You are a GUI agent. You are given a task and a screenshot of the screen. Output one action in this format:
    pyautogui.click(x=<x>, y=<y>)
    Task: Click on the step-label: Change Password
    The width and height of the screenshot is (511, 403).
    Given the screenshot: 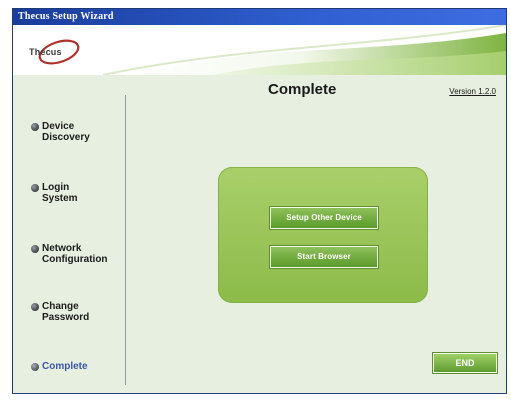 What is the action you would take?
    pyautogui.click(x=66, y=312)
    